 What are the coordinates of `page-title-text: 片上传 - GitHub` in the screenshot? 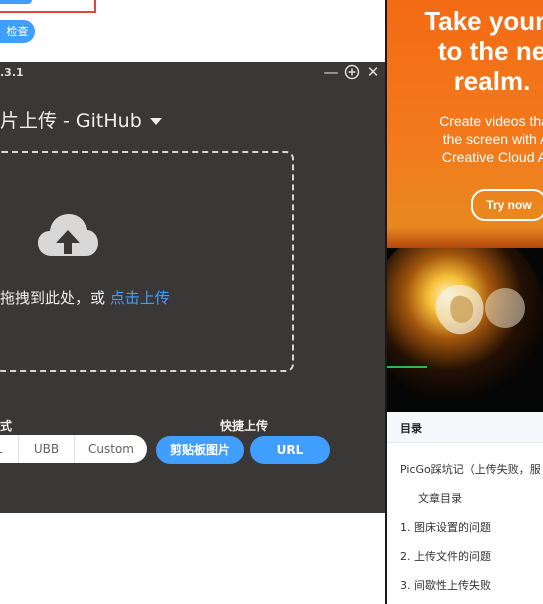 It's located at (71, 121).